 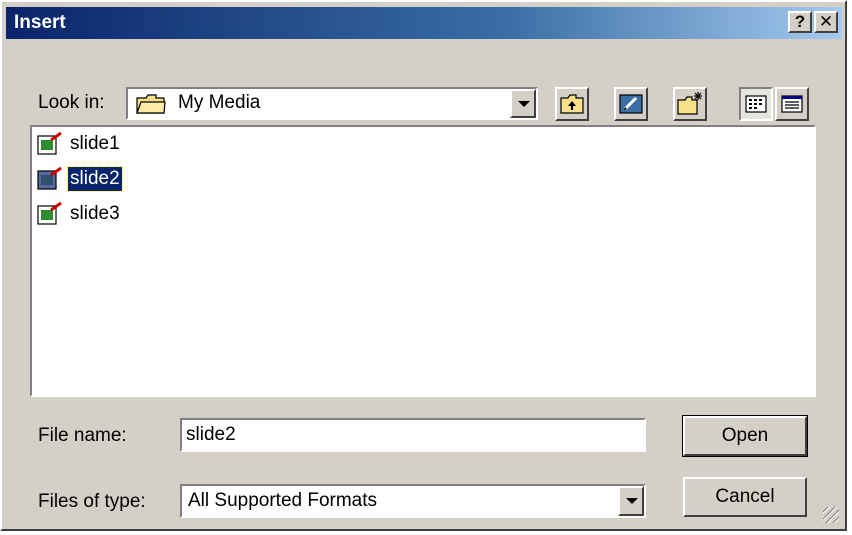 I want to click on look-in-dropdown-button, so click(x=523, y=103).